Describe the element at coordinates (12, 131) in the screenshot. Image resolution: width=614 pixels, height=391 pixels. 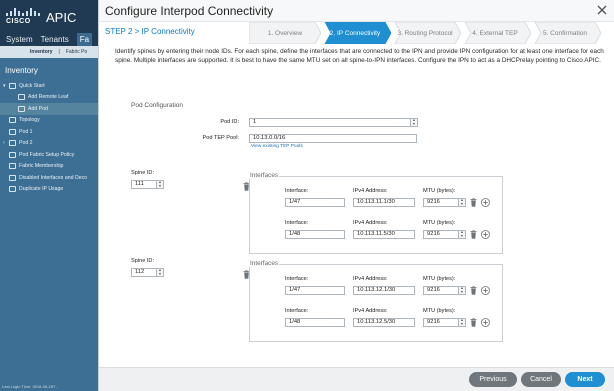
I see `pod-icon` at that location.